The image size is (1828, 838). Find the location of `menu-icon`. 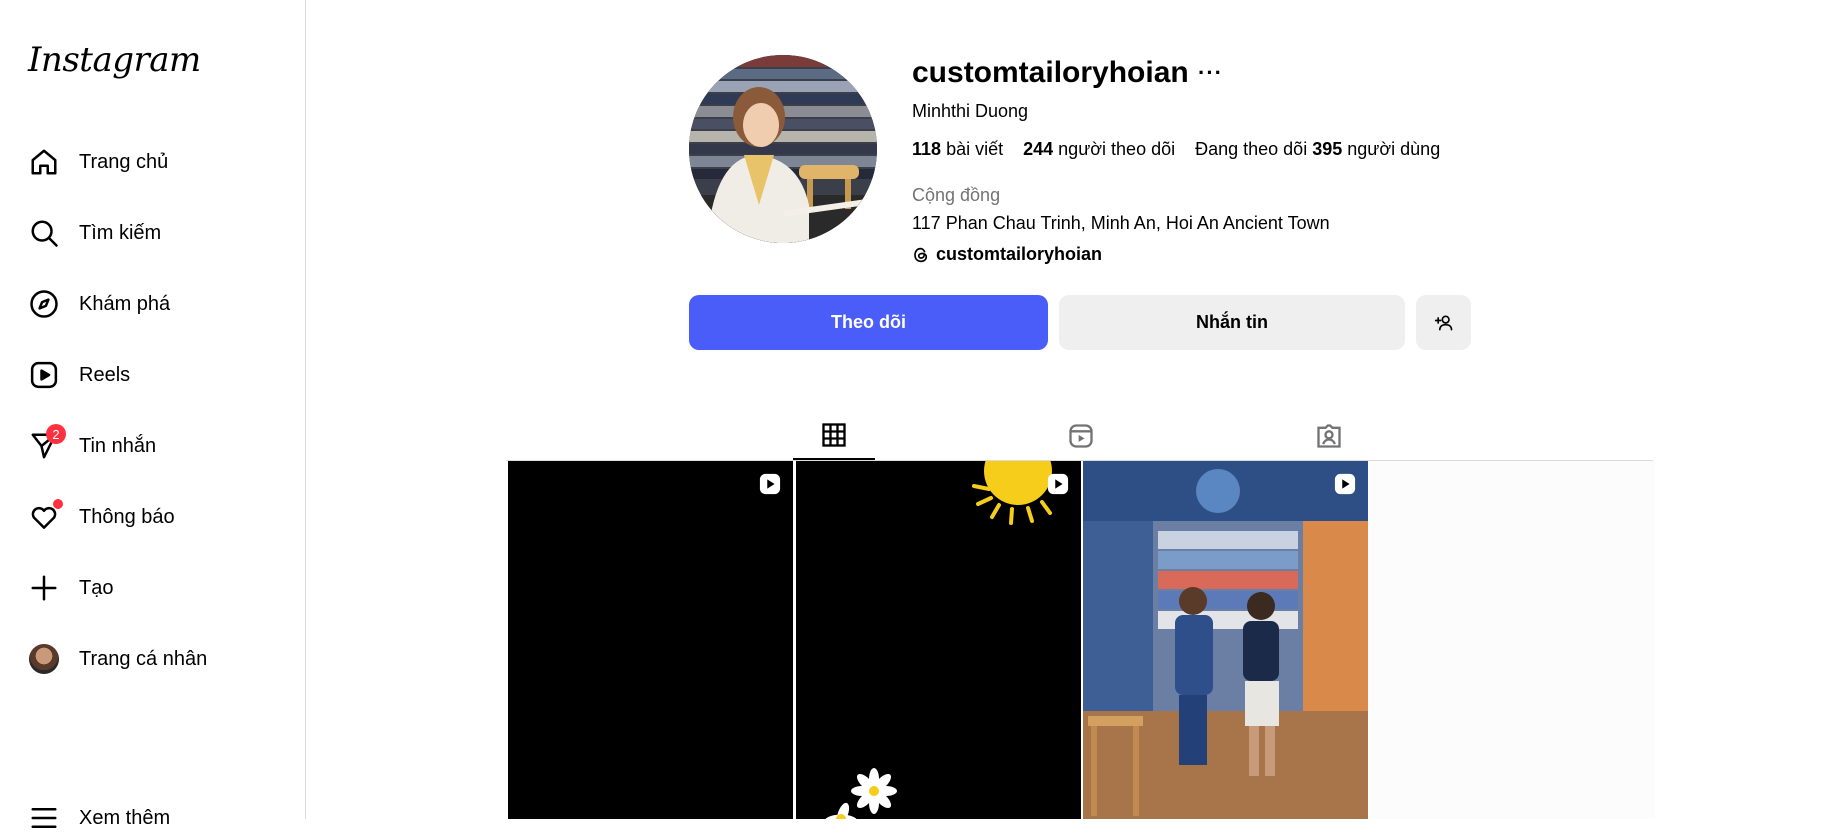

menu-icon is located at coordinates (44, 818).